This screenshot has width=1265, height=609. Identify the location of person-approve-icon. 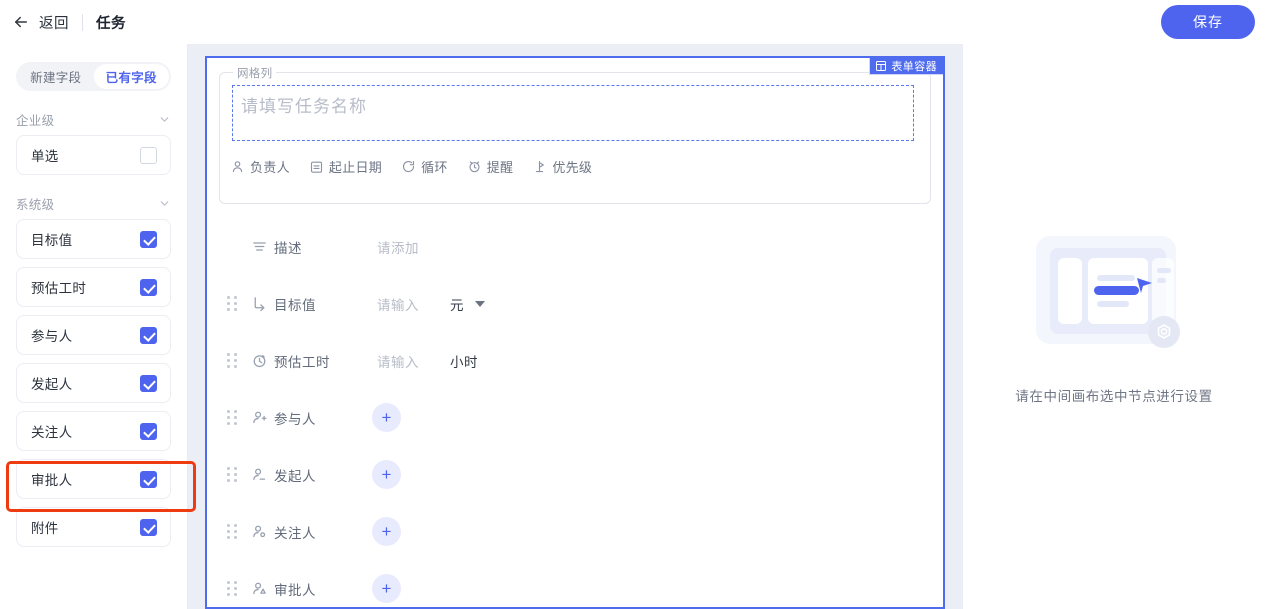
(259, 588).